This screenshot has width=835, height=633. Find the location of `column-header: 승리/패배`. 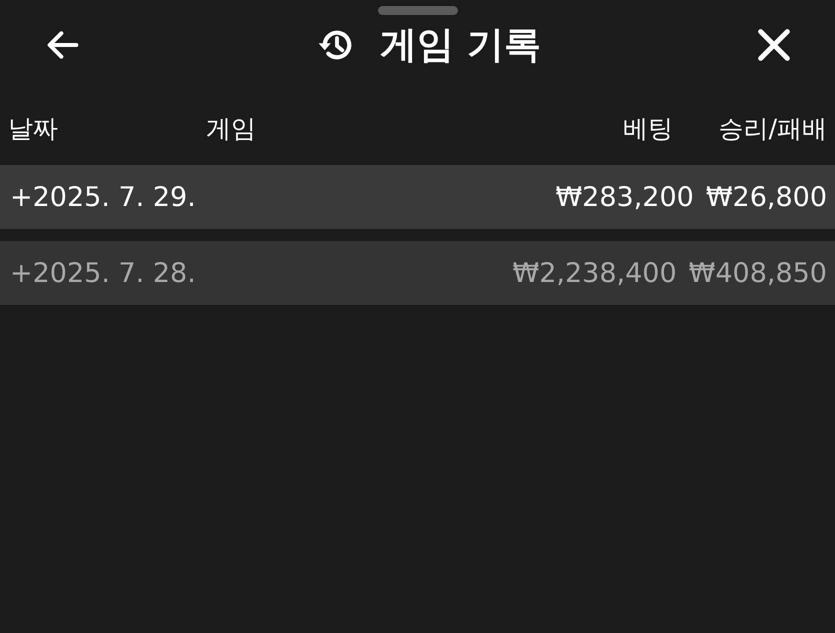

column-header: 승리/패배 is located at coordinates (772, 128).